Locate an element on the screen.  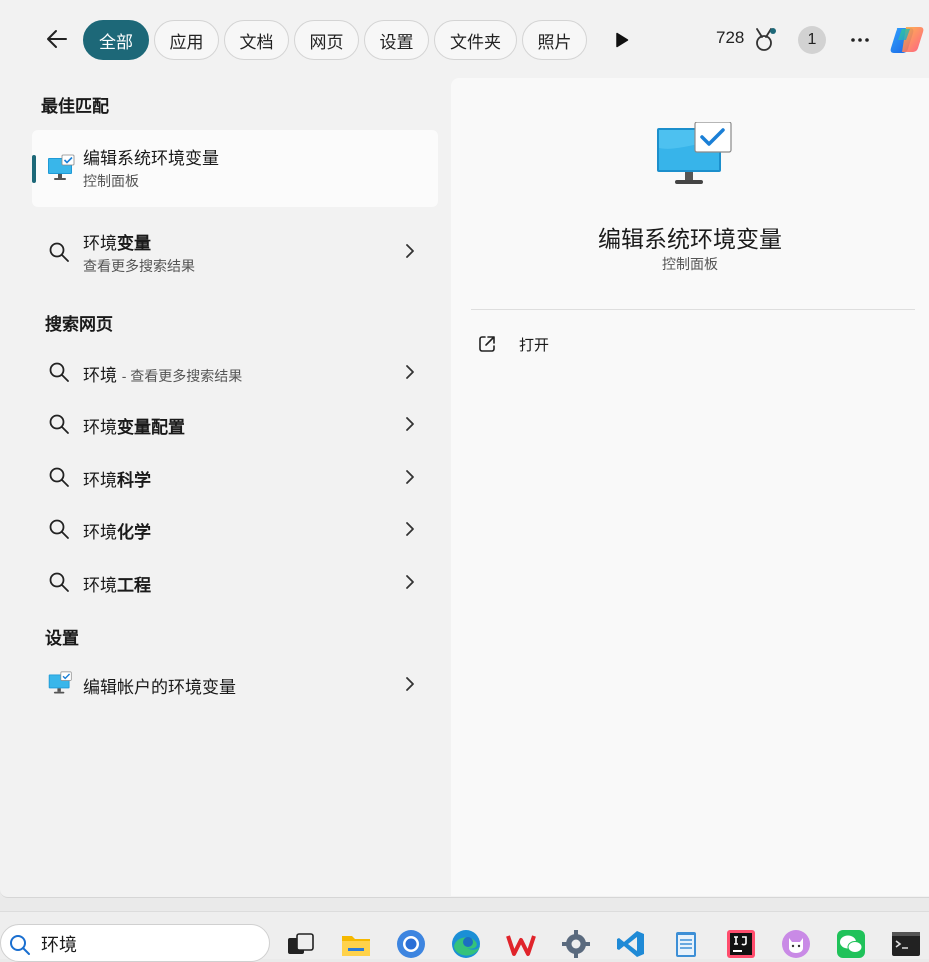
wechat-icon is located at coordinates (851, 944).